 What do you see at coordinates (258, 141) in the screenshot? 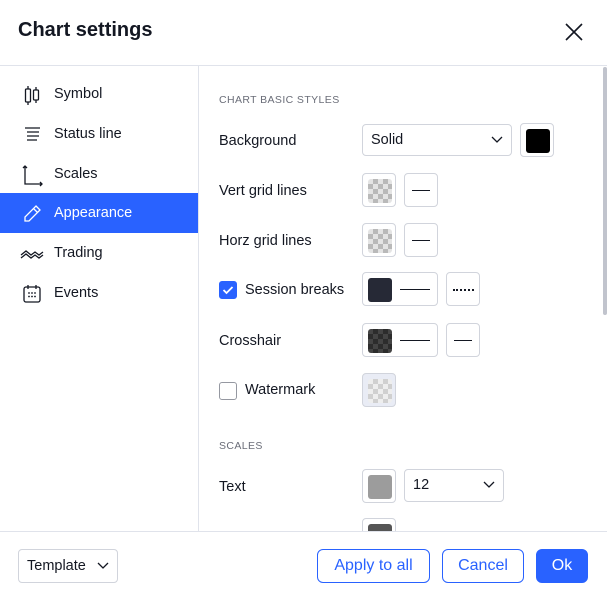
I see `background-label: Background` at bounding box center [258, 141].